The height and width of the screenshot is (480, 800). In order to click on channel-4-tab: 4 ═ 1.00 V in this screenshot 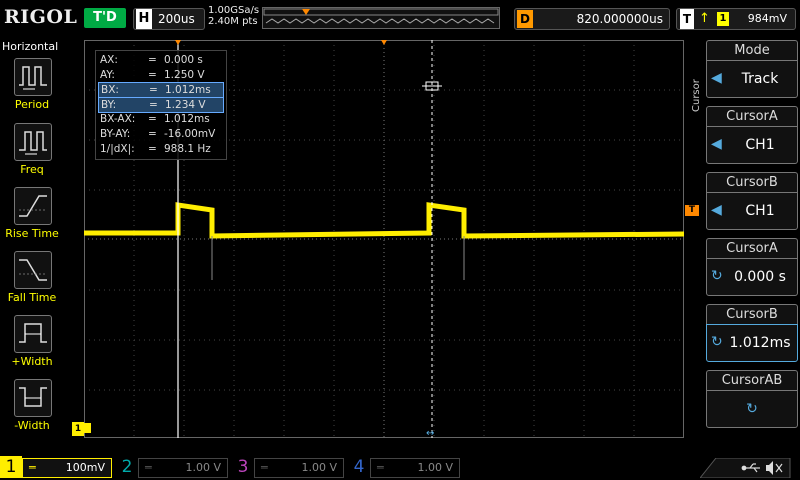, I will do `click(406, 467)`.